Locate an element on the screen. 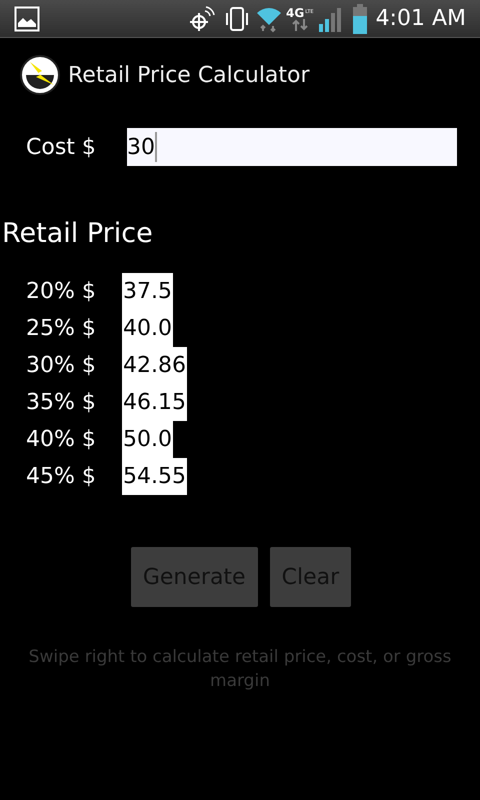 The height and width of the screenshot is (800, 480). retail-price-value: 46.15 is located at coordinates (154, 402).